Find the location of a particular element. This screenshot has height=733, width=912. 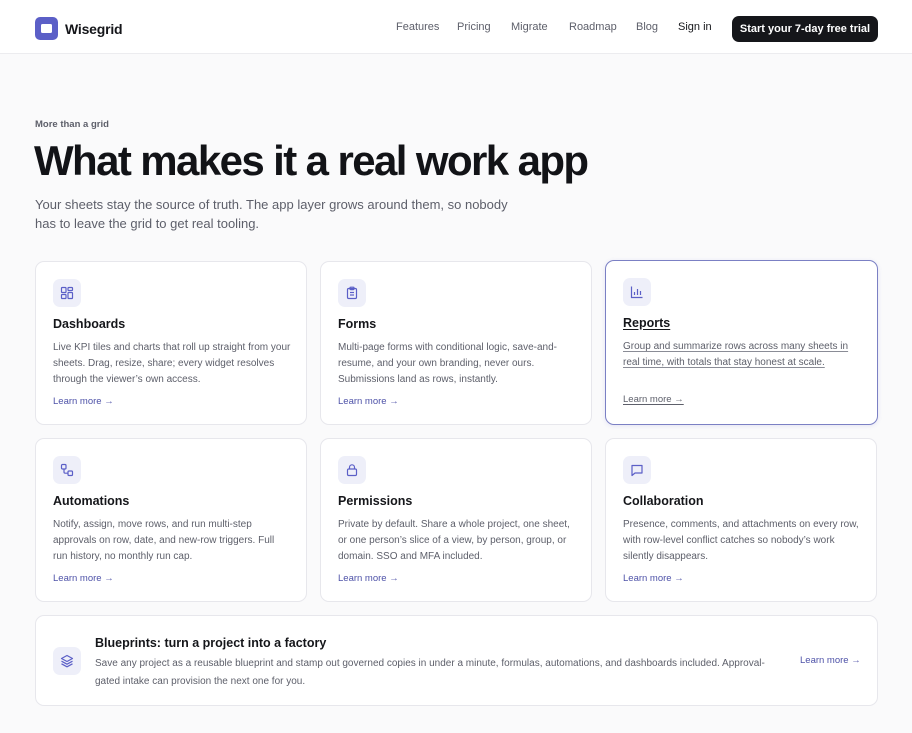

card-title: Permissions is located at coordinates (375, 501).